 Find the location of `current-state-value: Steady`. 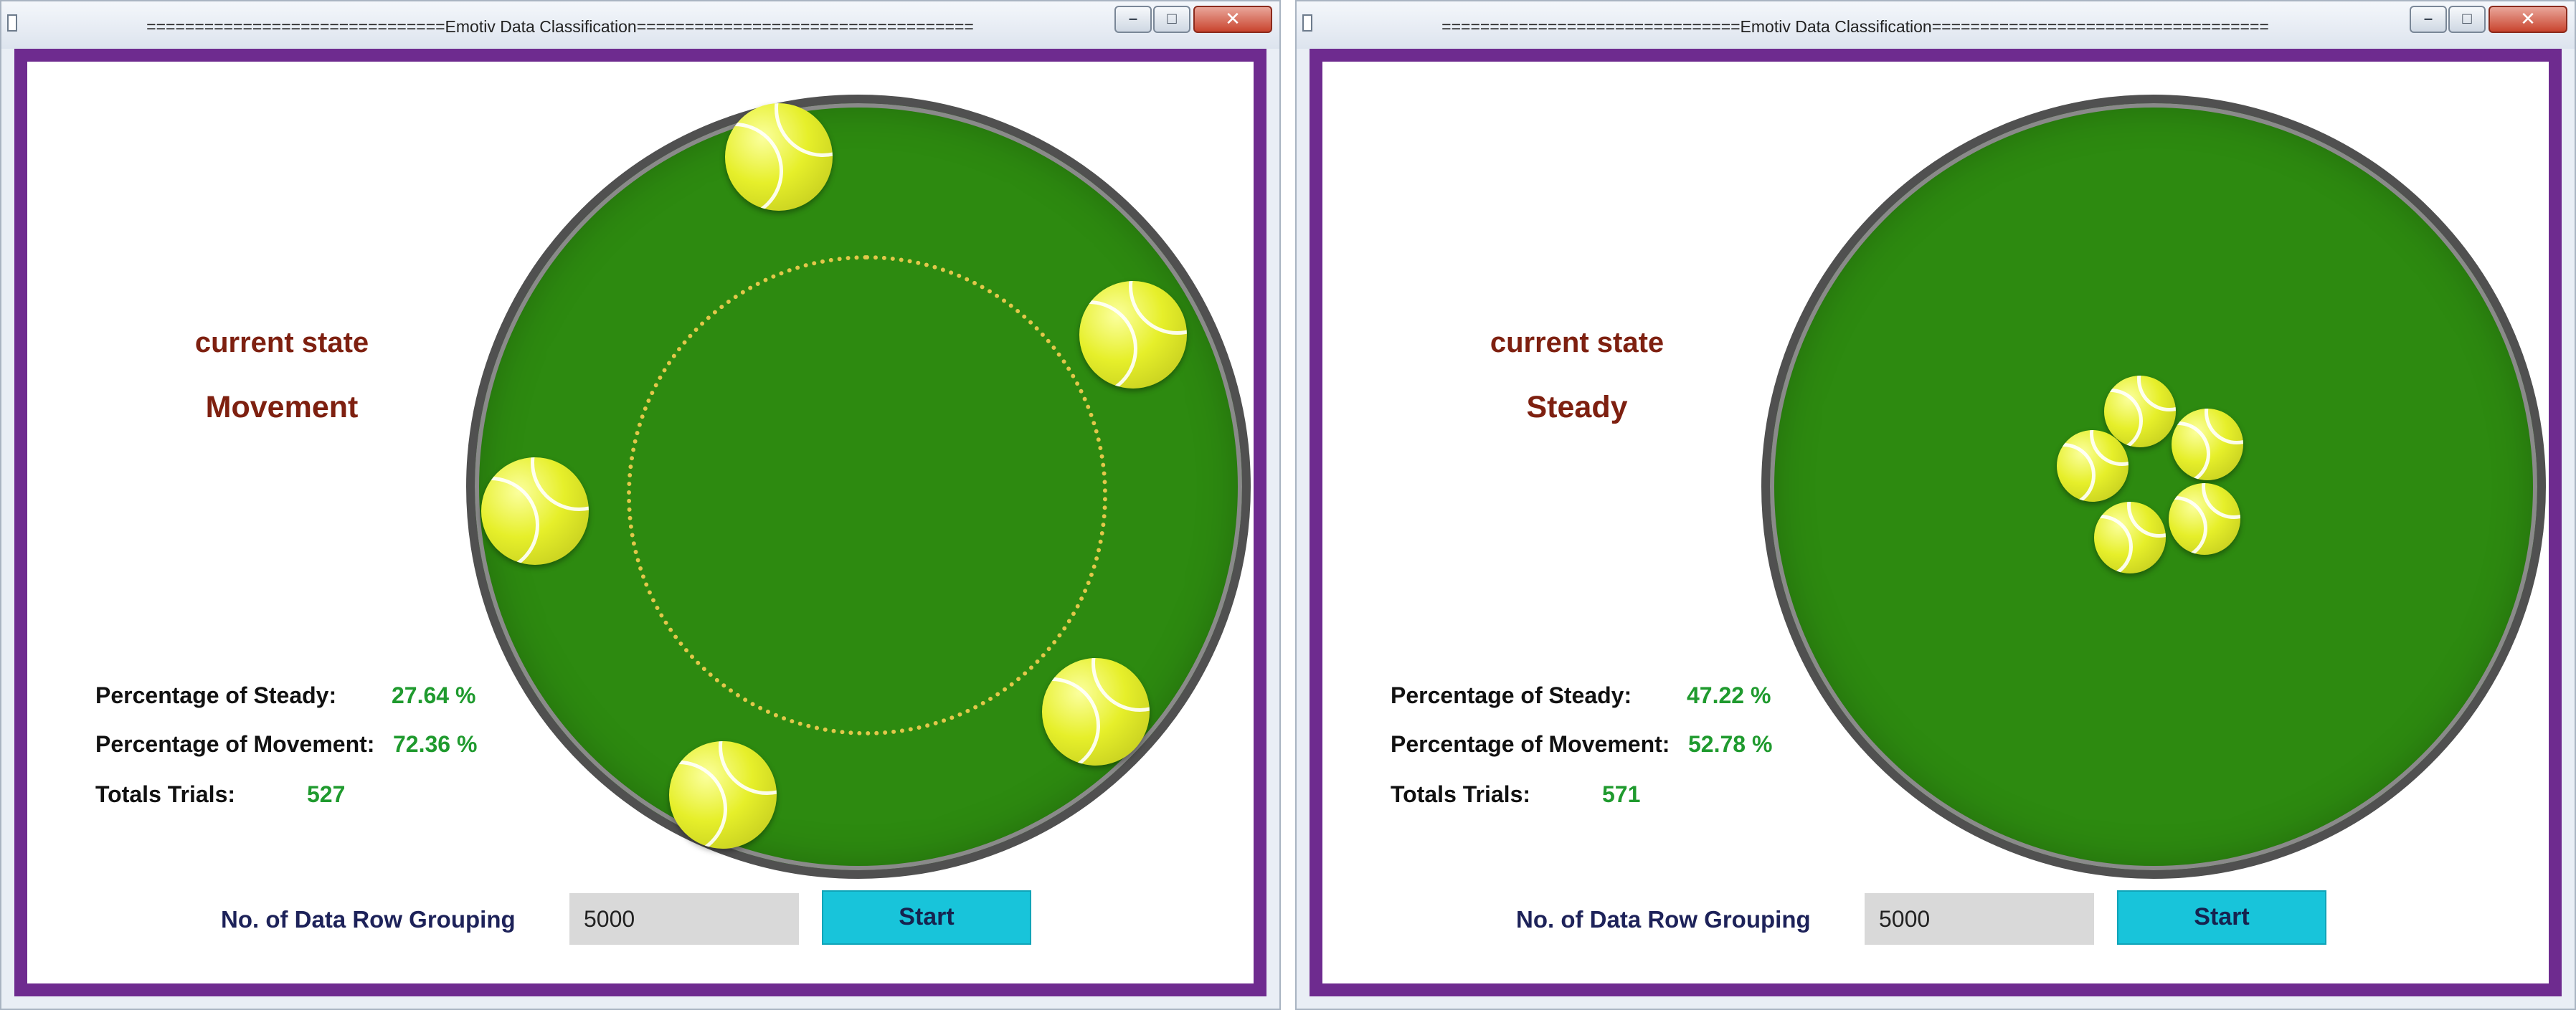

current-state-value: Steady is located at coordinates (1577, 407).